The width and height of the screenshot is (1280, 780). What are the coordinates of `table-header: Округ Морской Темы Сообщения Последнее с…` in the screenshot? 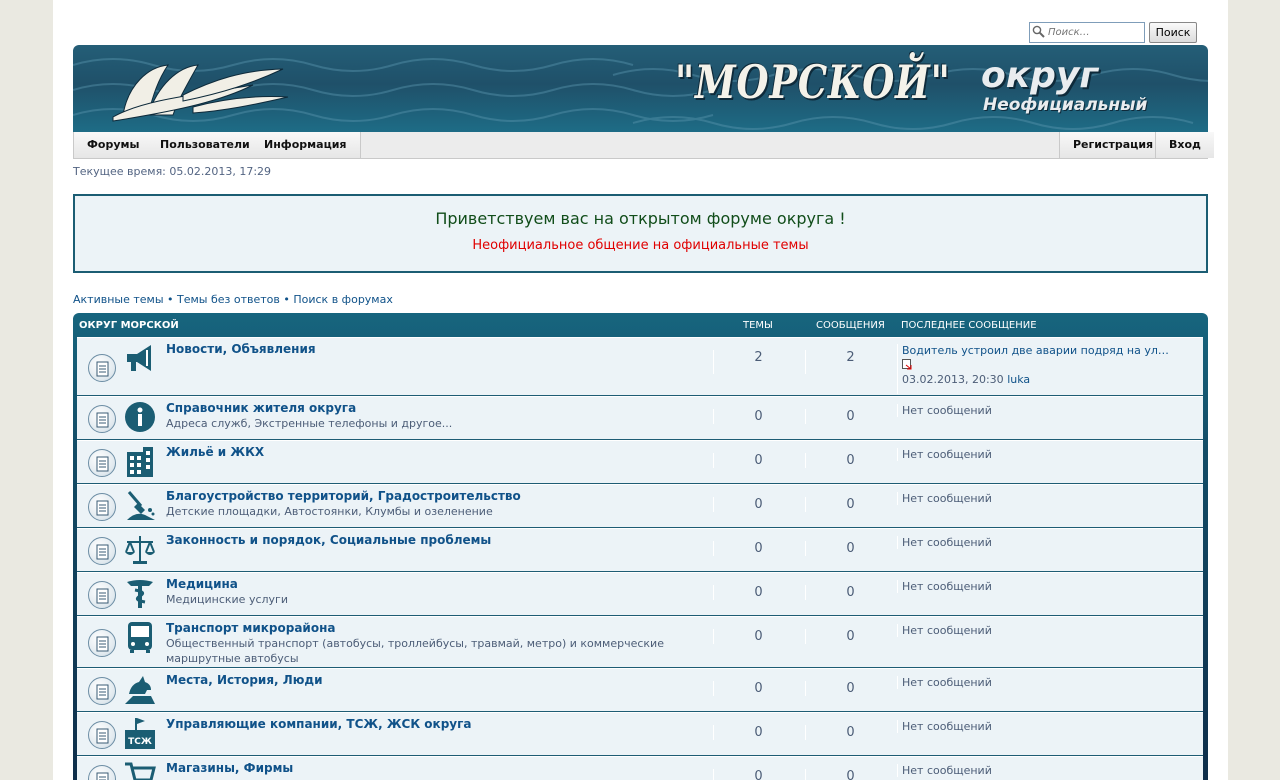 It's located at (640, 325).